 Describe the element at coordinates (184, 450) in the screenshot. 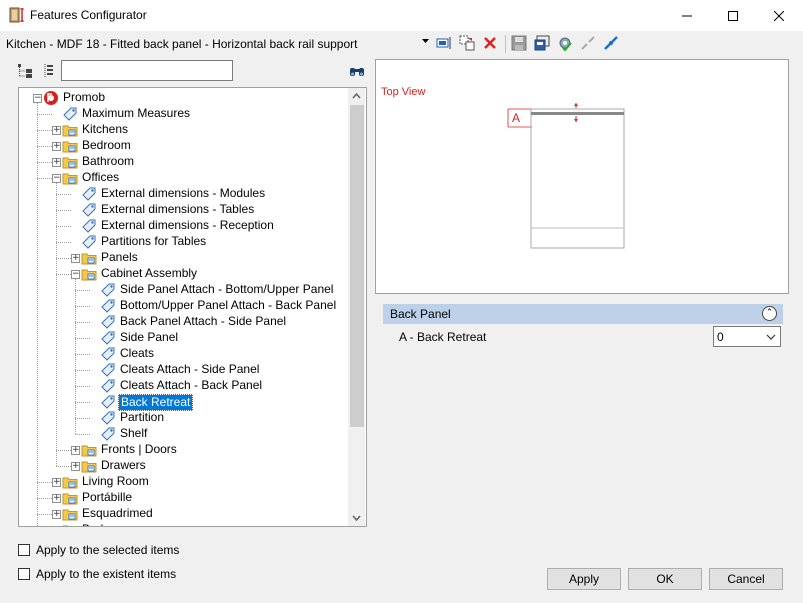

I see `tree-item: + Fronts | Doors` at that location.